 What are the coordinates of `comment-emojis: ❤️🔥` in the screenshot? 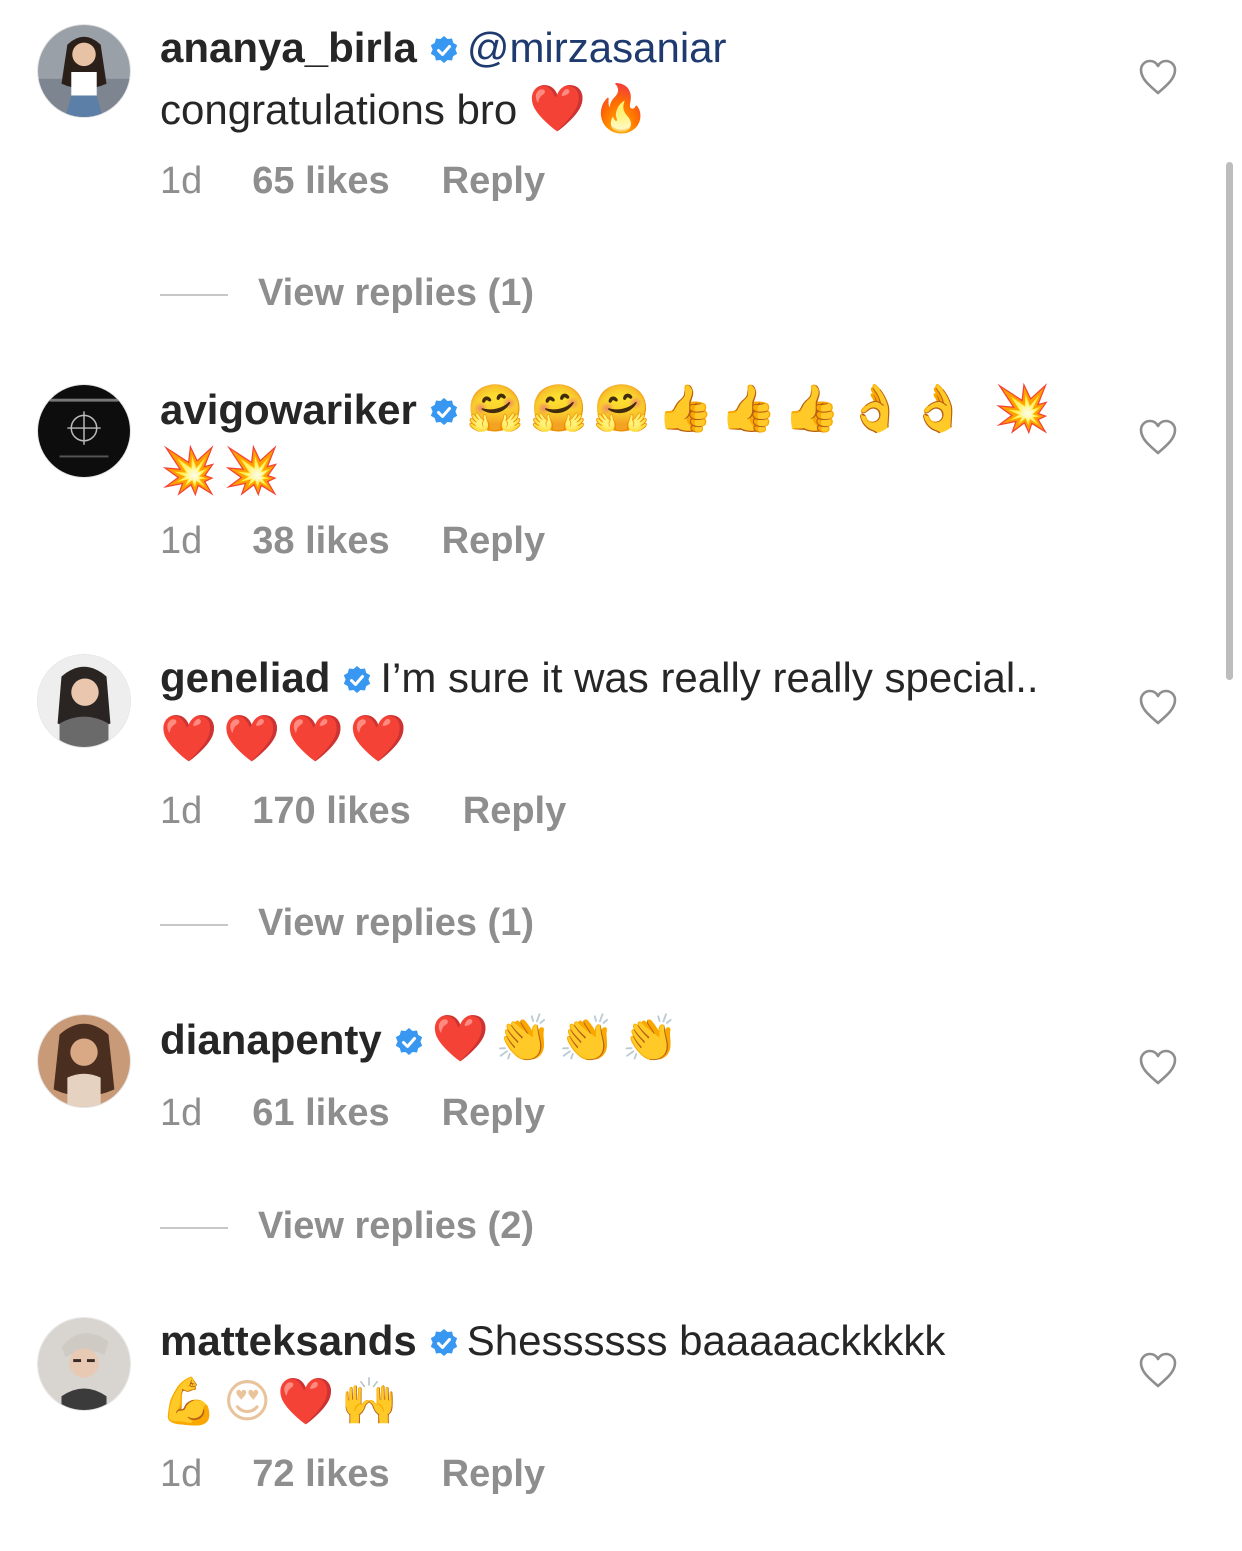 It's located at (592, 108).